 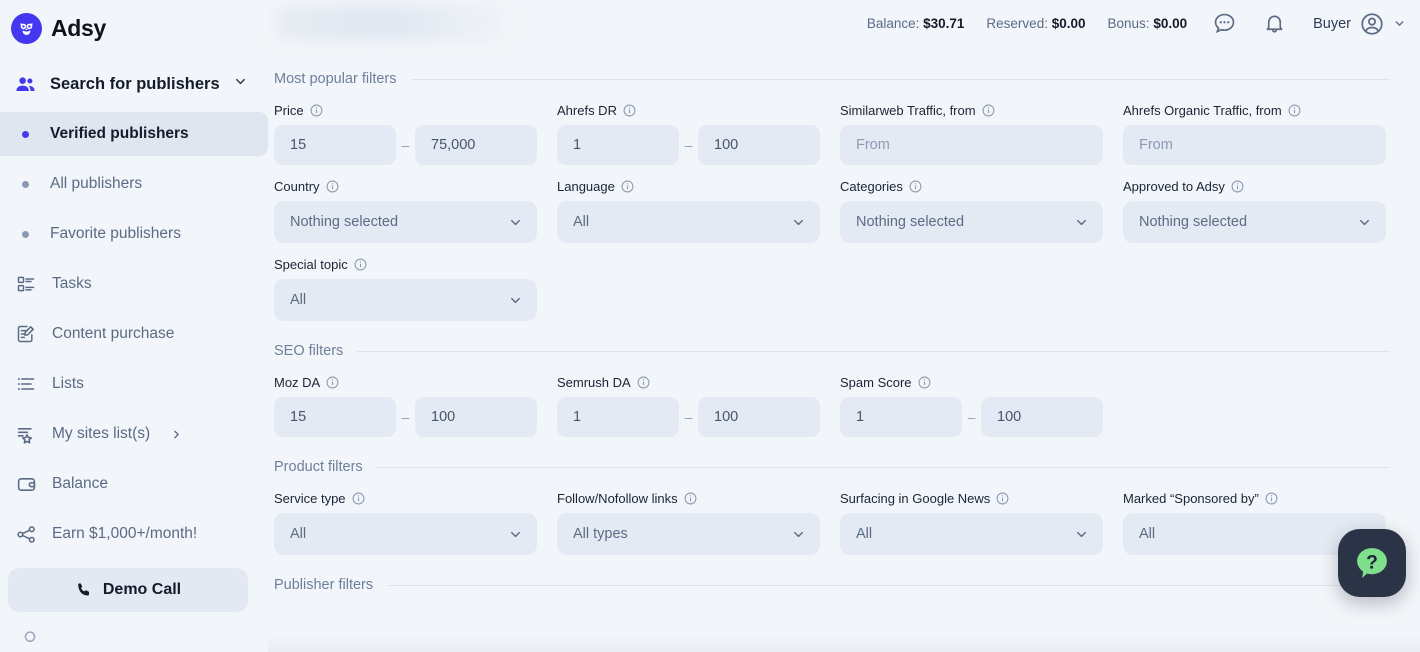 What do you see at coordinates (617, 498) in the screenshot?
I see `filter-label: Follow/Nofollow links` at bounding box center [617, 498].